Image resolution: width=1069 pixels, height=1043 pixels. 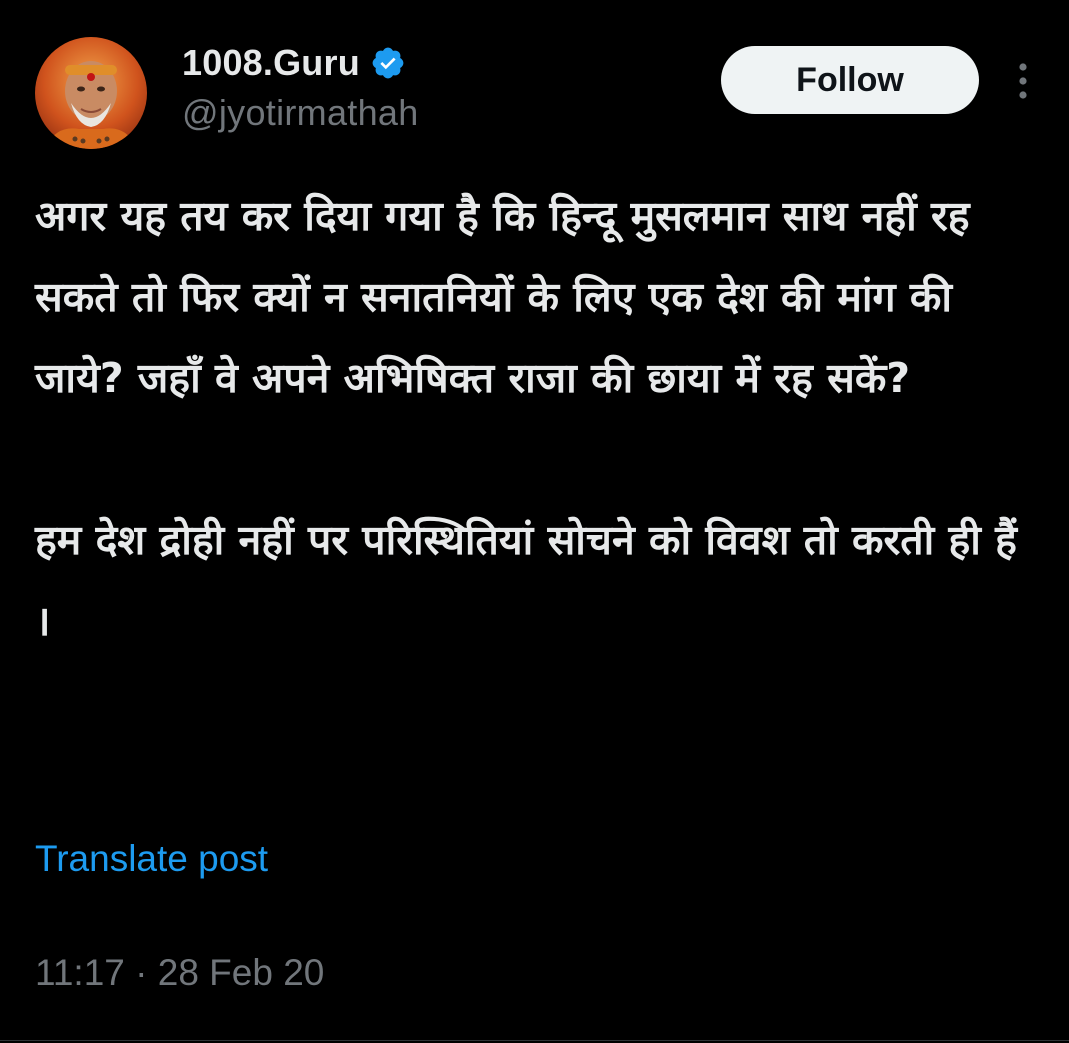 I want to click on user-handle: @jyotirmathah, so click(x=300, y=113).